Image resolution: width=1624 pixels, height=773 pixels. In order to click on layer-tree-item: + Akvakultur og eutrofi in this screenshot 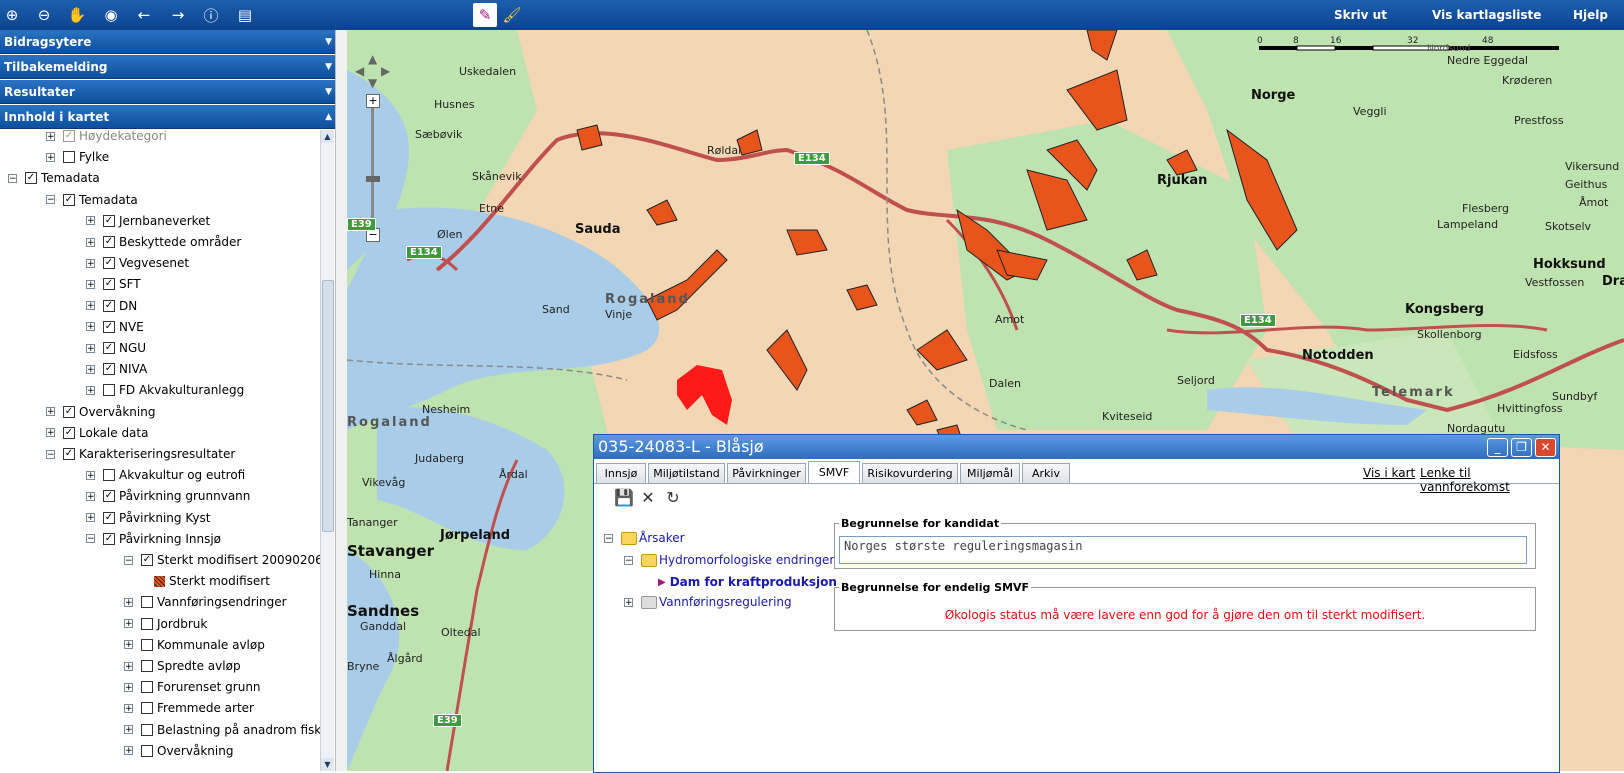, I will do `click(165, 475)`.